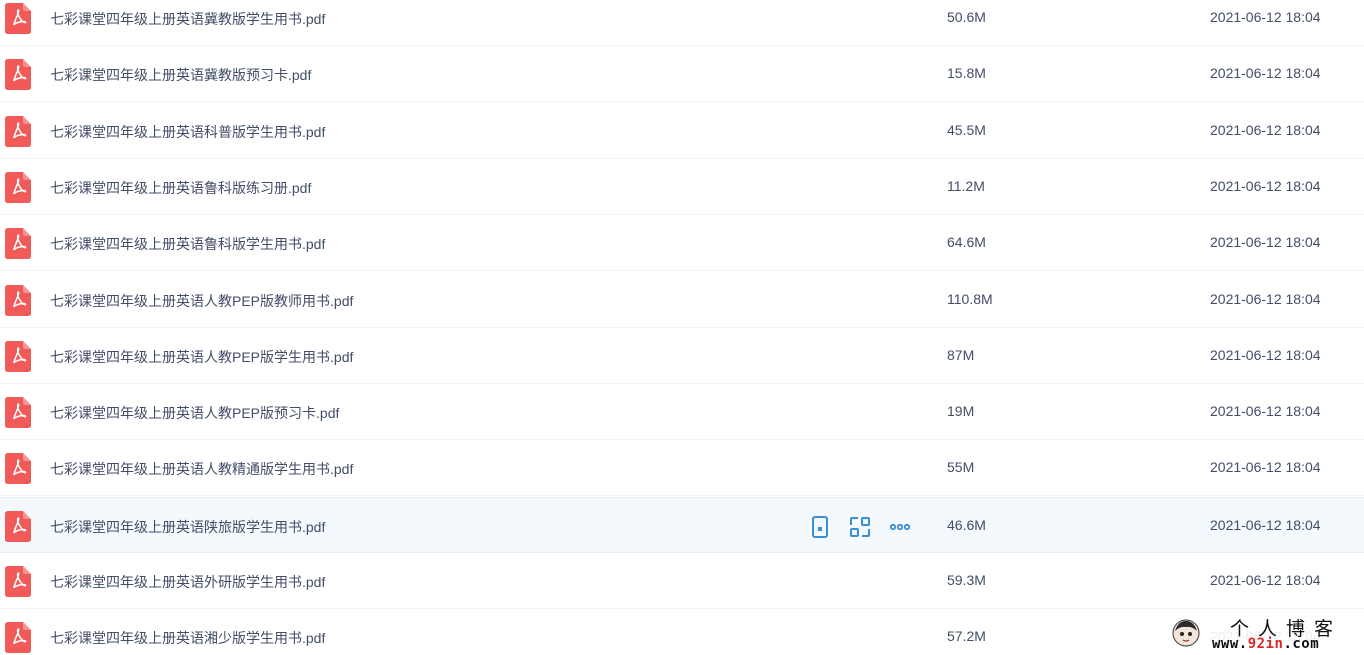 Image resolution: width=1364 pixels, height=655 pixels. What do you see at coordinates (180, 75) in the screenshot?
I see `file-name: 七彩课堂四年级上册英语冀教版预习卡.pdf` at bounding box center [180, 75].